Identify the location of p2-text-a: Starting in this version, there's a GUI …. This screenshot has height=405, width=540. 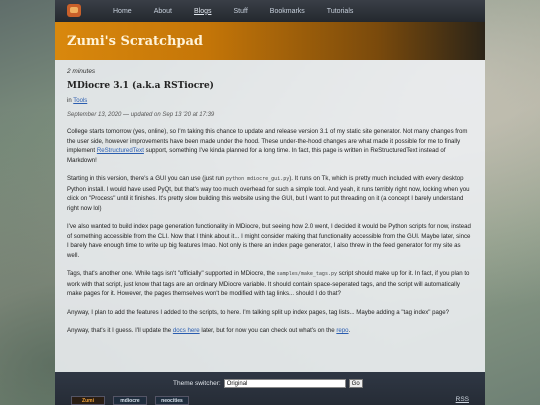
(146, 178).